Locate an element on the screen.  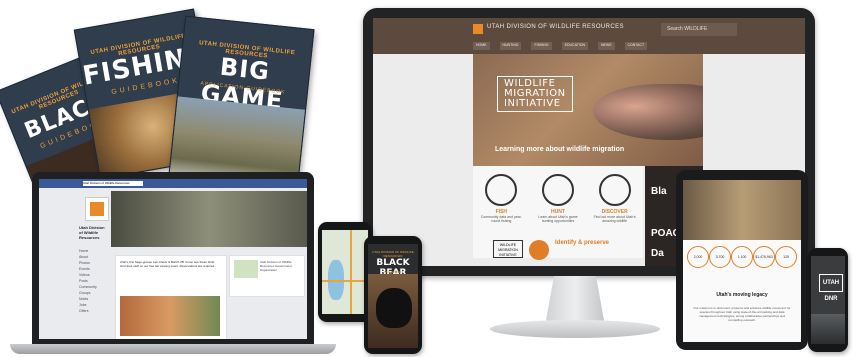
sidebar-item: Offers is located at coordinates (94, 312).